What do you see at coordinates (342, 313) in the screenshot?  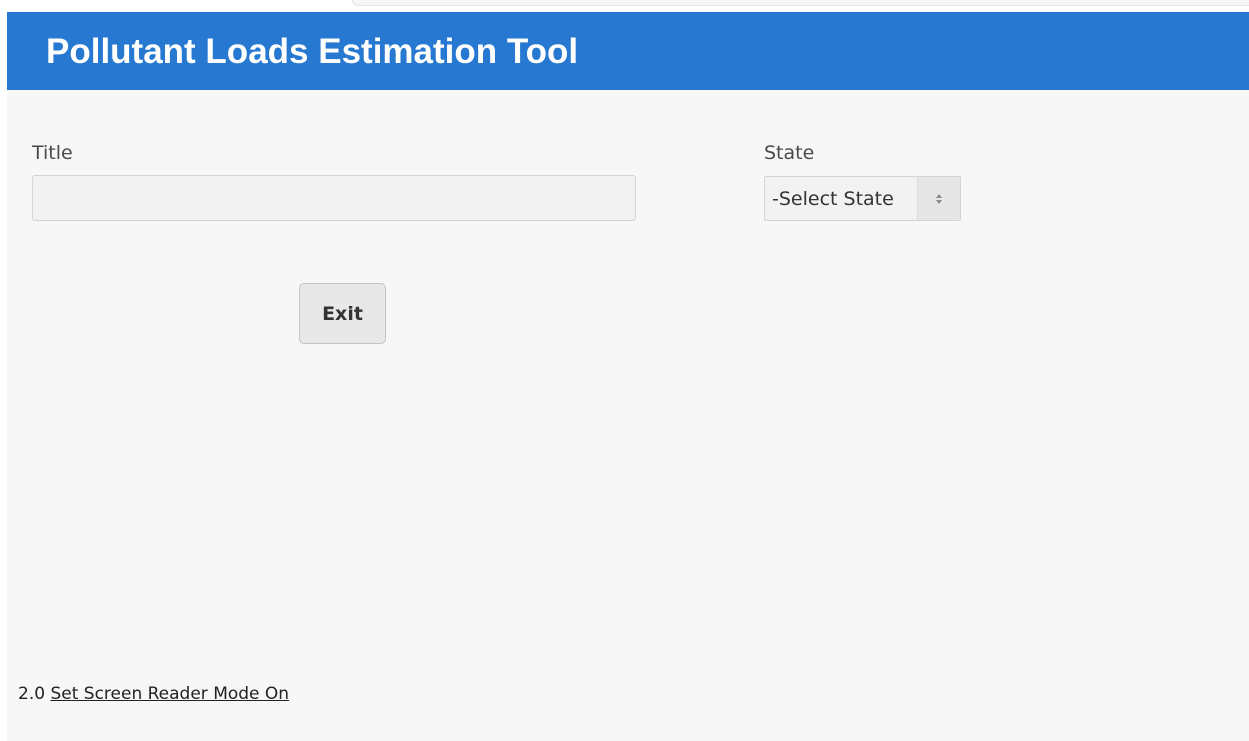 I see `exit-button: Exit` at bounding box center [342, 313].